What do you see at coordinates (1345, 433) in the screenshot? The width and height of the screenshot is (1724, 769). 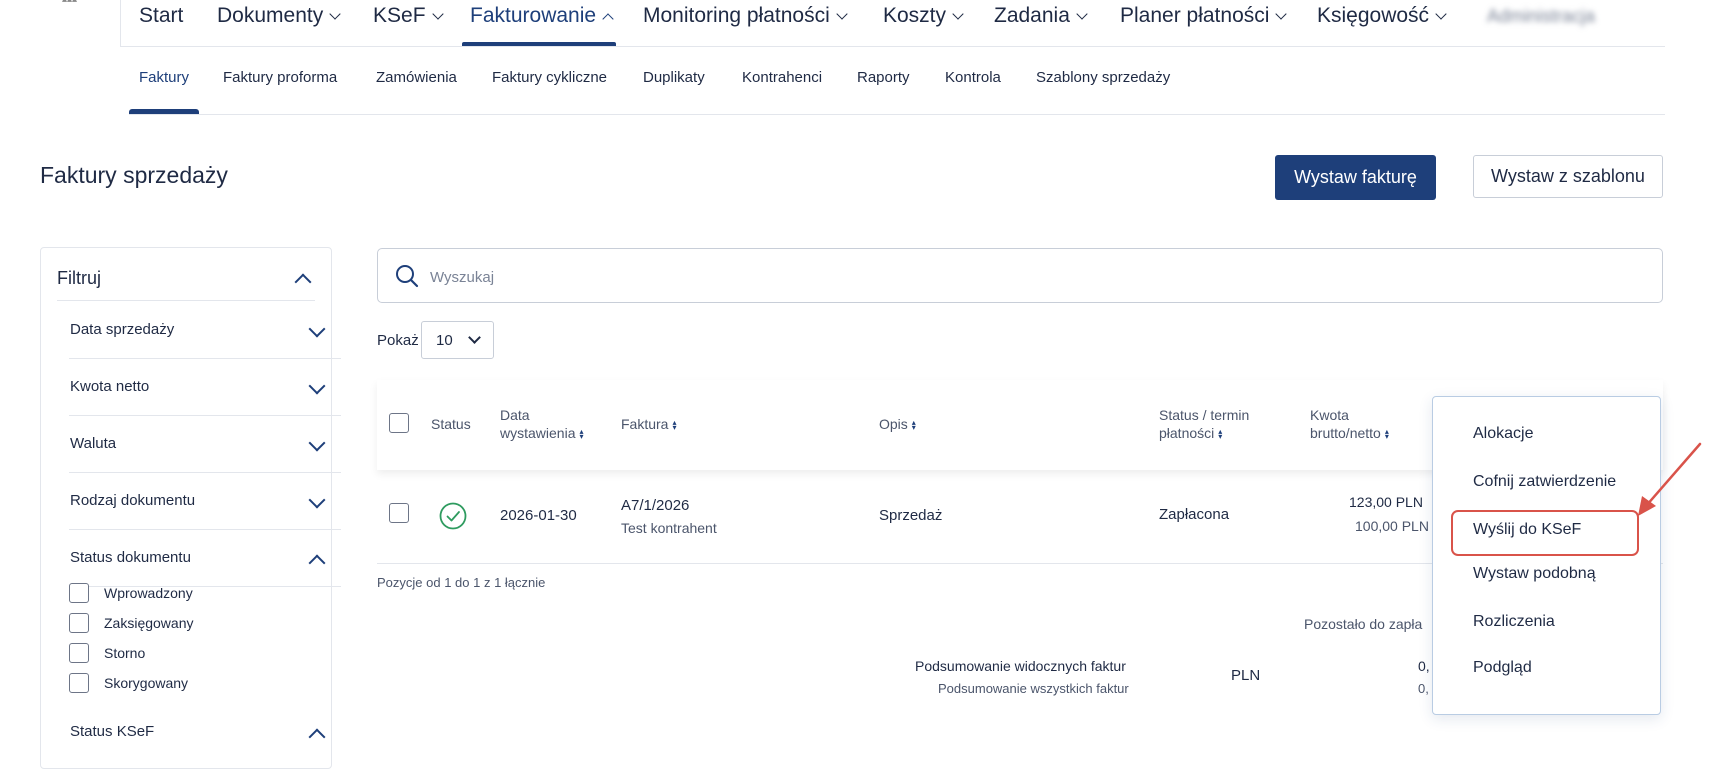 I see `column-amount-line2: brutto/netto` at bounding box center [1345, 433].